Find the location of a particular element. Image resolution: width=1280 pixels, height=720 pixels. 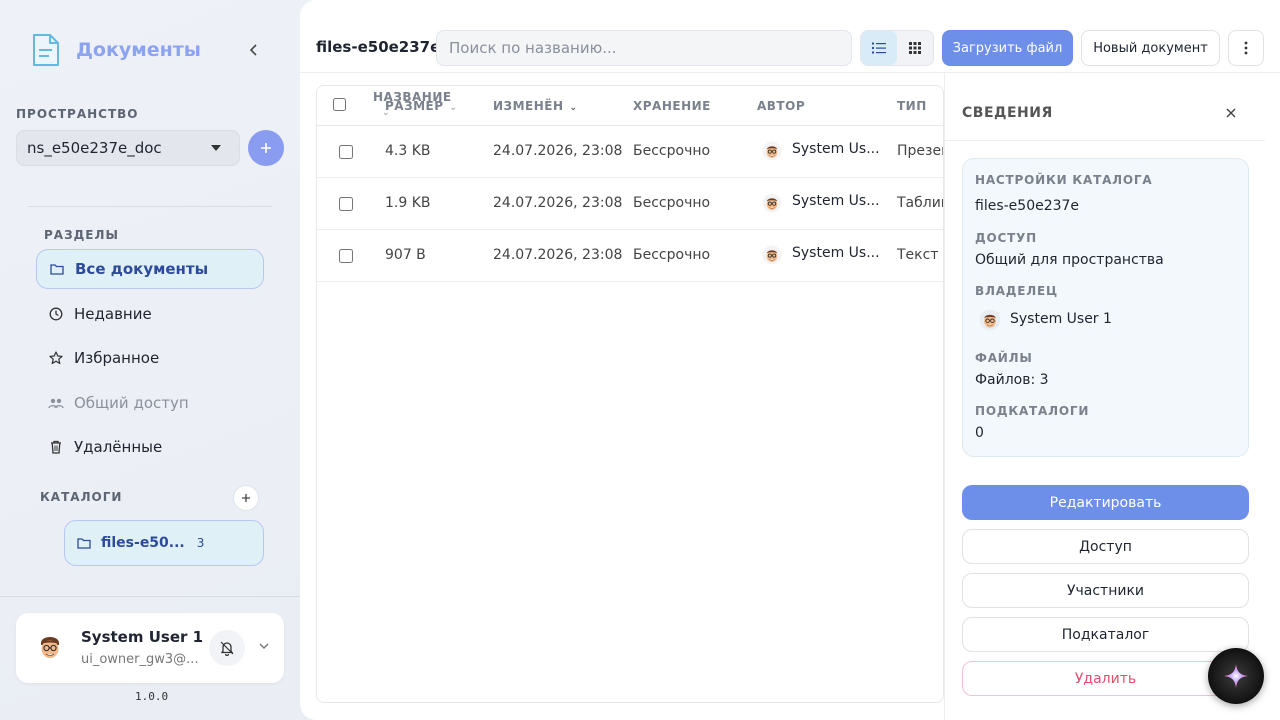

add-space-button is located at coordinates (266, 148).